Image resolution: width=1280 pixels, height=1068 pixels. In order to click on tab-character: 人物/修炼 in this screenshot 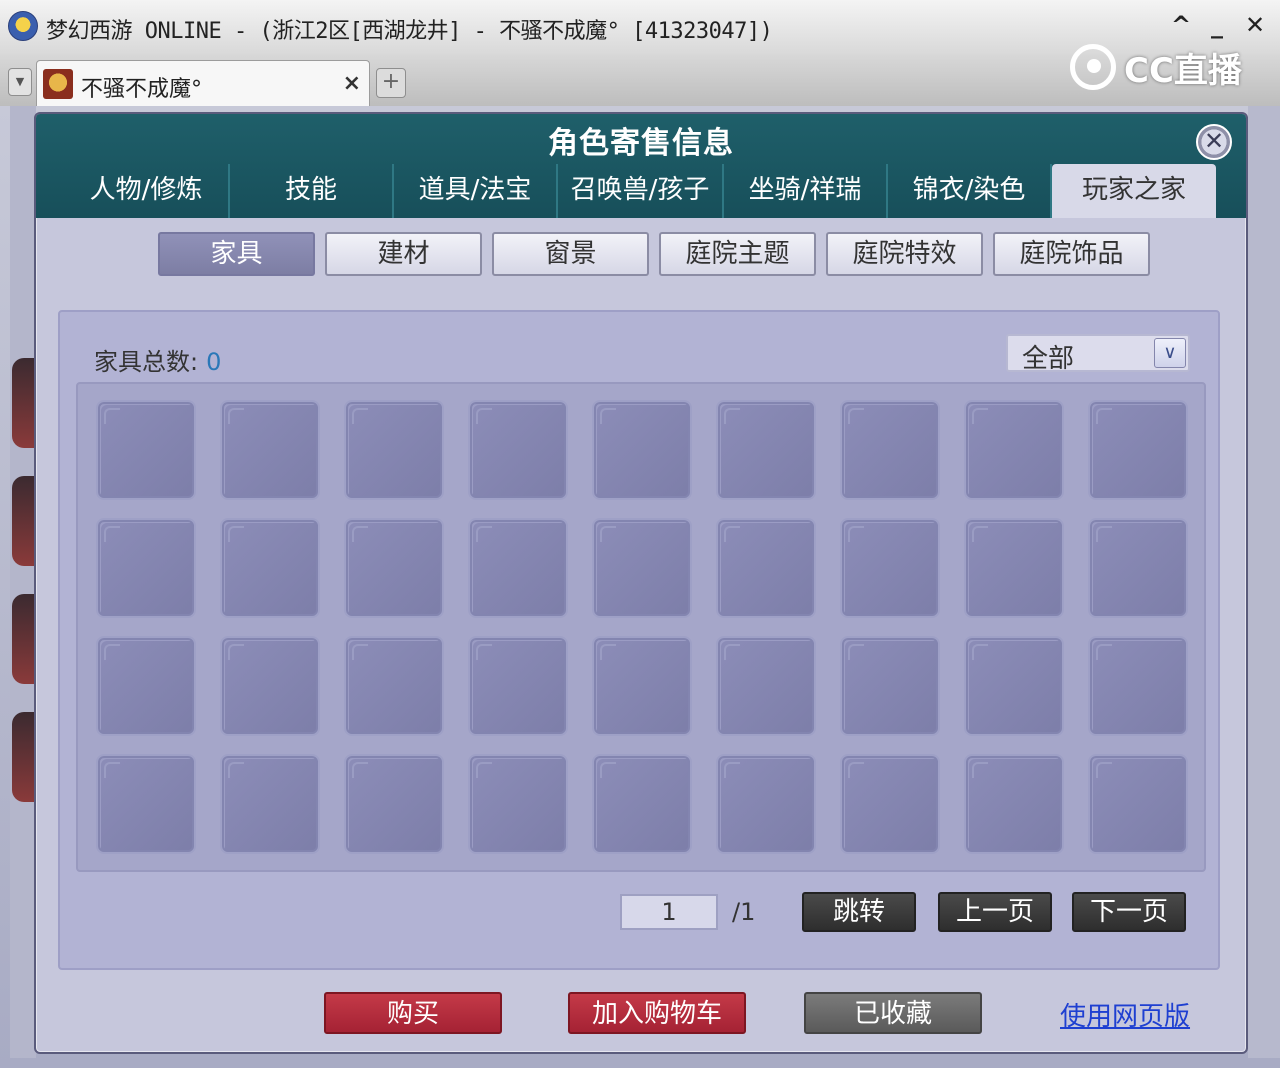, I will do `click(147, 191)`.